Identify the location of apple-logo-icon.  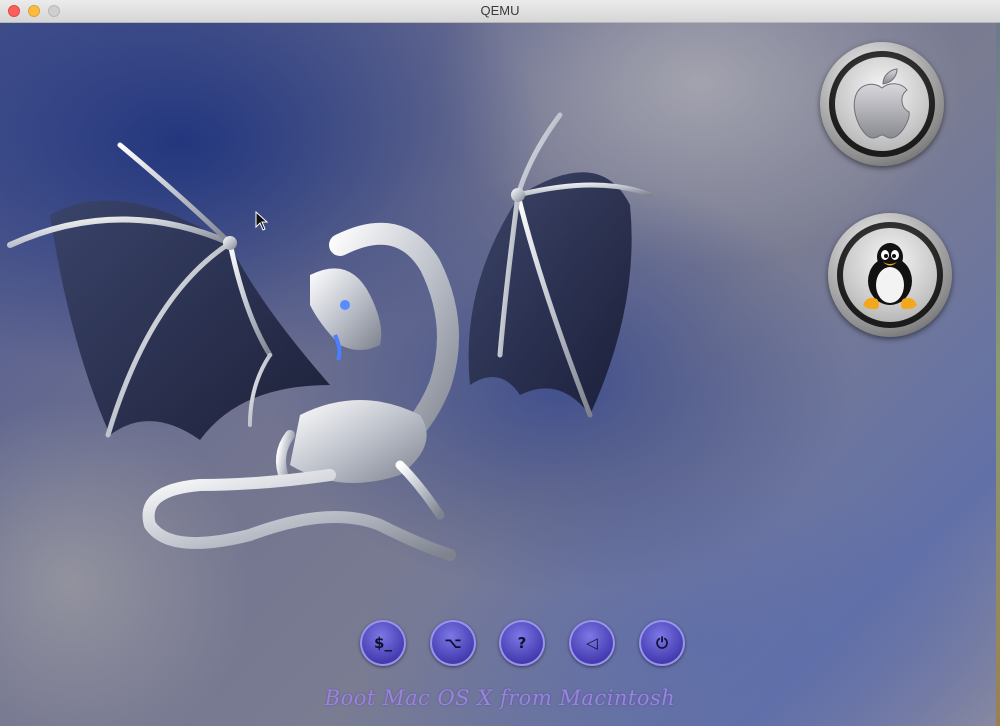
(881, 103).